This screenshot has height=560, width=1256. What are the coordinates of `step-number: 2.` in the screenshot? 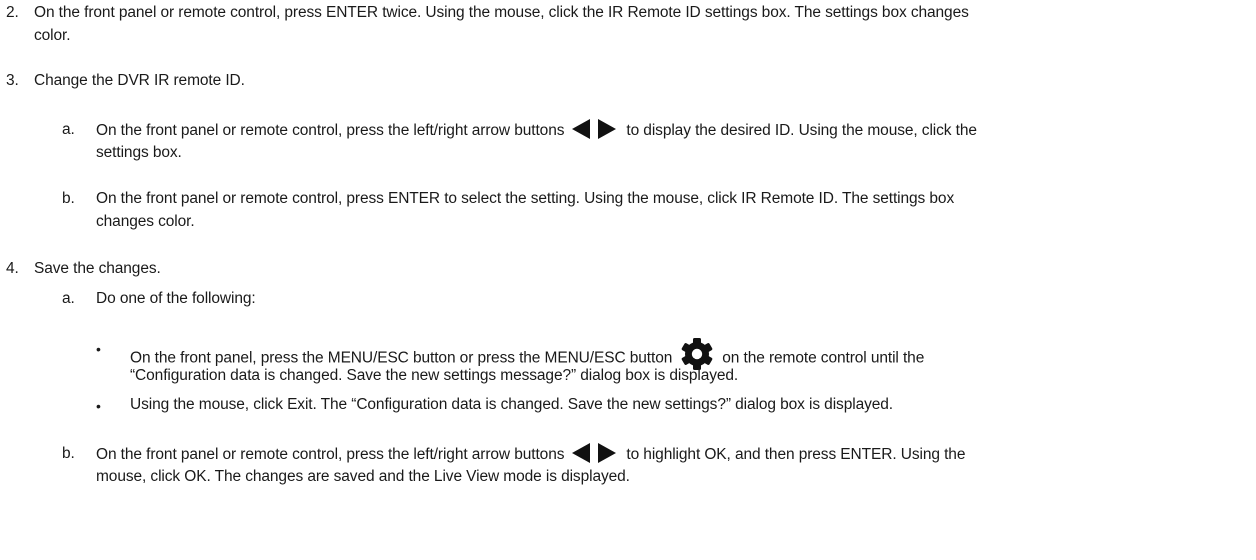 It's located at (12, 12).